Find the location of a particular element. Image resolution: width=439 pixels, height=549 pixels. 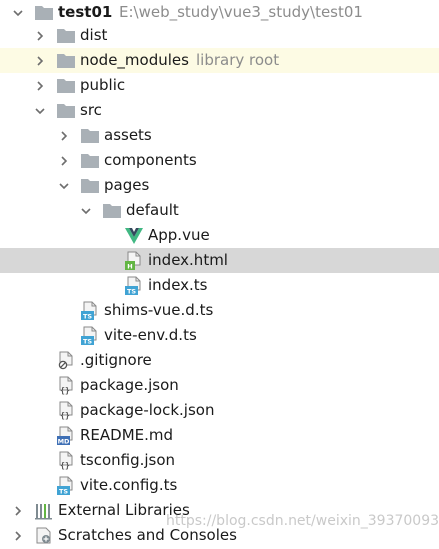

tree-row-file-gitignore: .gitignore is located at coordinates (219, 360).